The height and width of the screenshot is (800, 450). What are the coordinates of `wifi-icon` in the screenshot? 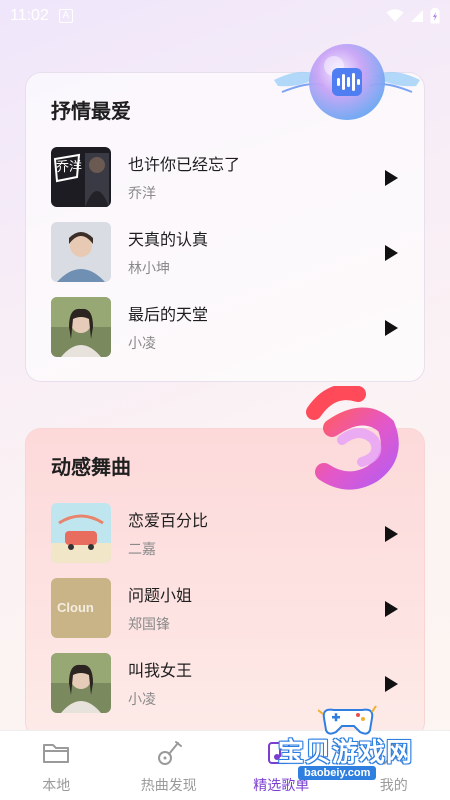 It's located at (395, 15).